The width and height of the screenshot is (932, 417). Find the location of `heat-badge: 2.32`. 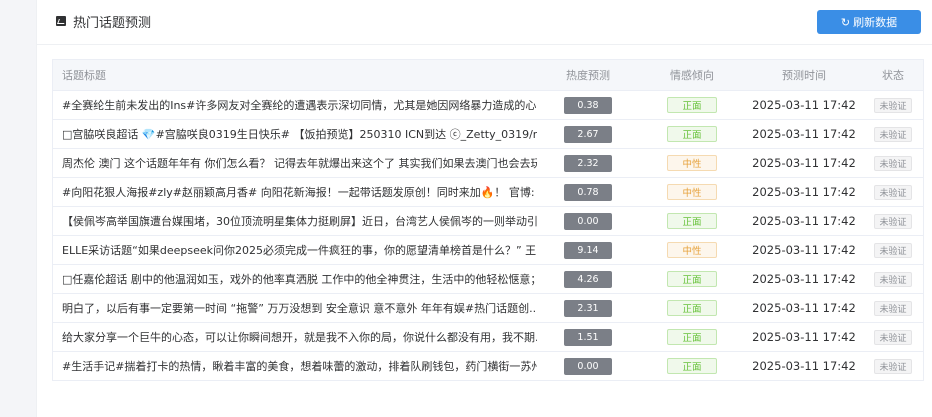

heat-badge: 2.32 is located at coordinates (588, 163).